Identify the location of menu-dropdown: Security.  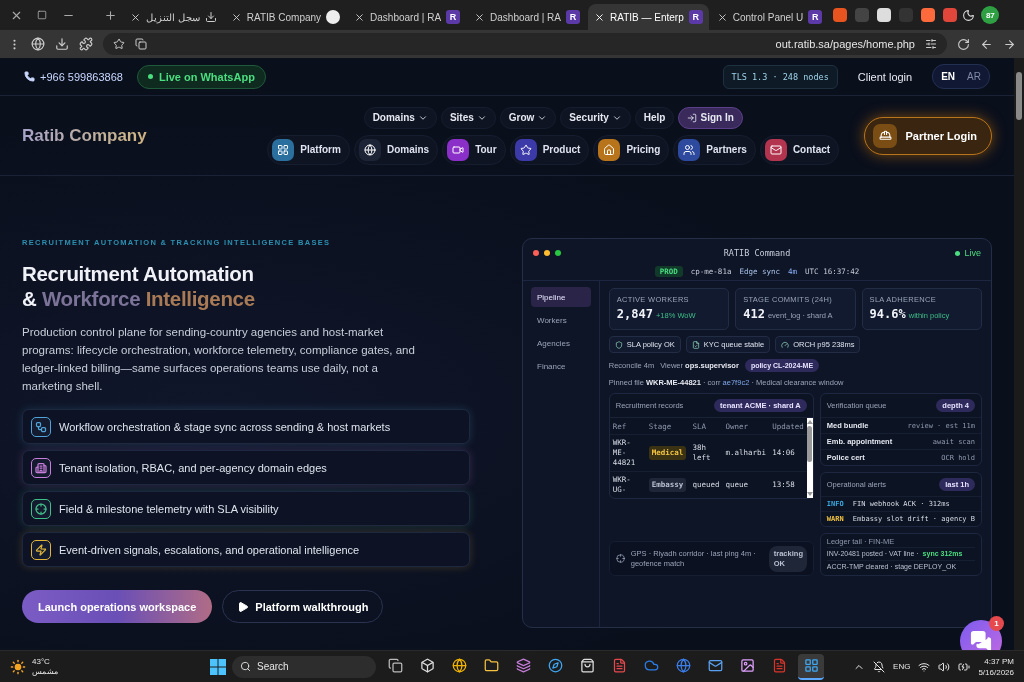
(595, 117).